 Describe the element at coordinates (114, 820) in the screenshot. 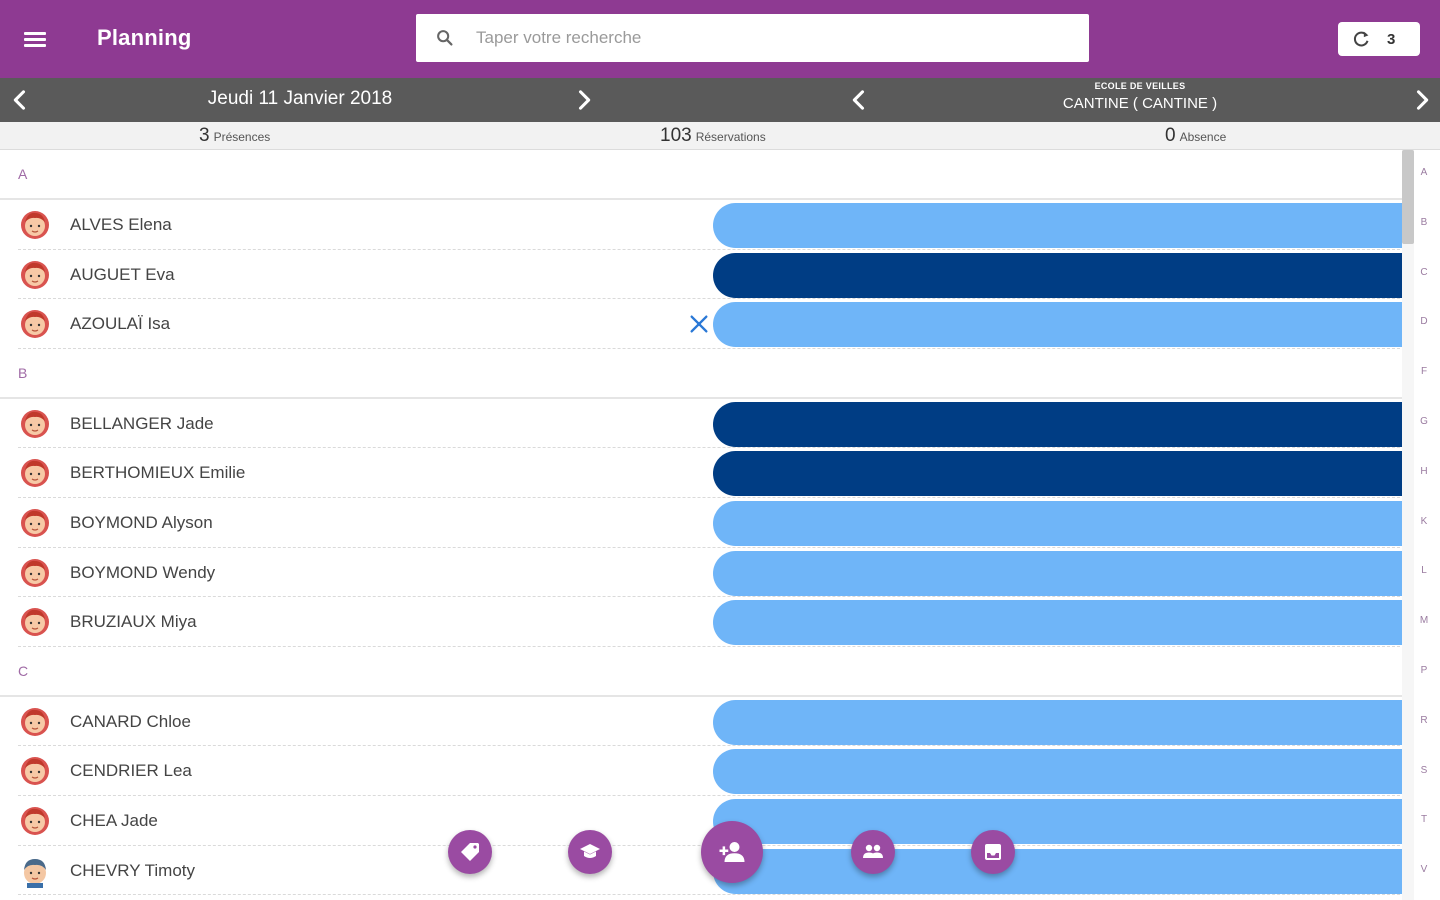

I see `child-name: CHEA Jade` at that location.